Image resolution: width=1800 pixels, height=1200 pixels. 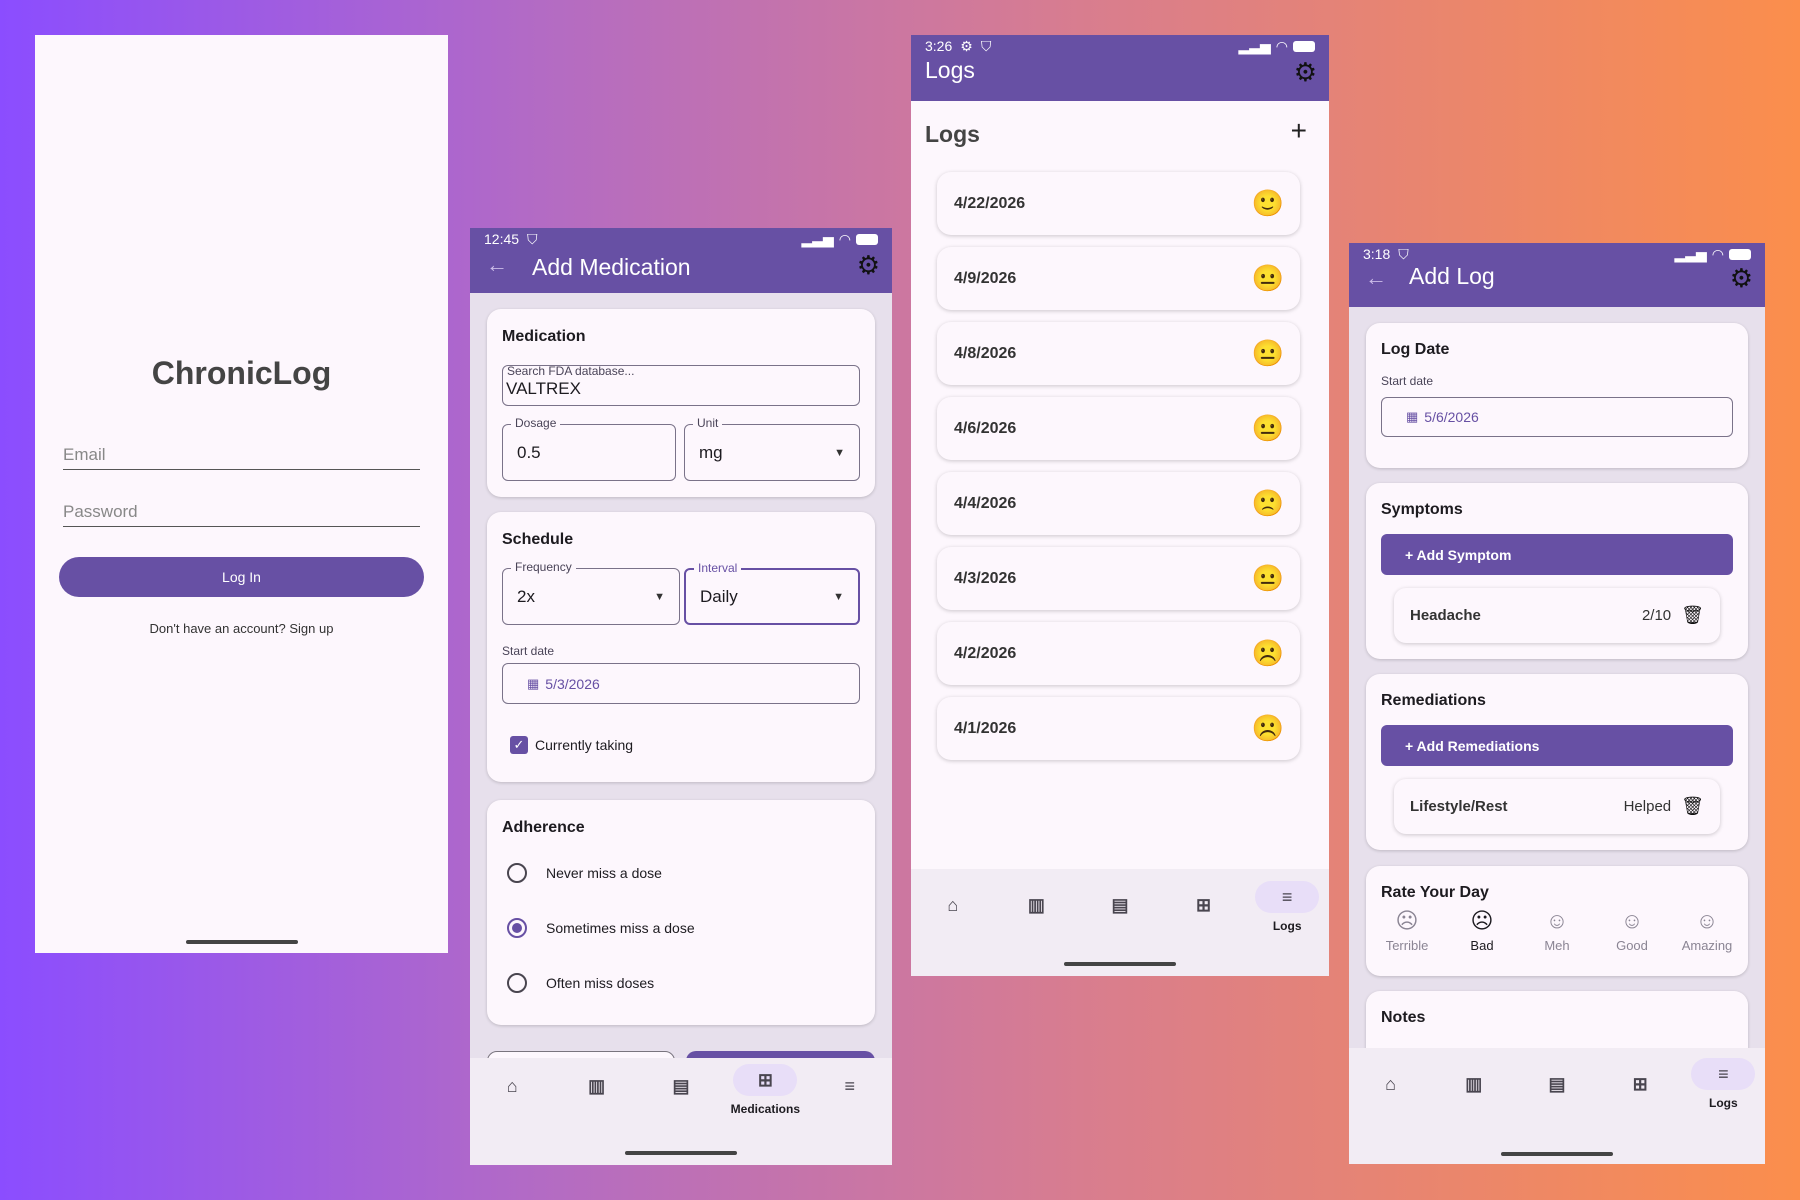 What do you see at coordinates (591, 592) in the screenshot?
I see `frequency-select: Frequency 2x ▼` at bounding box center [591, 592].